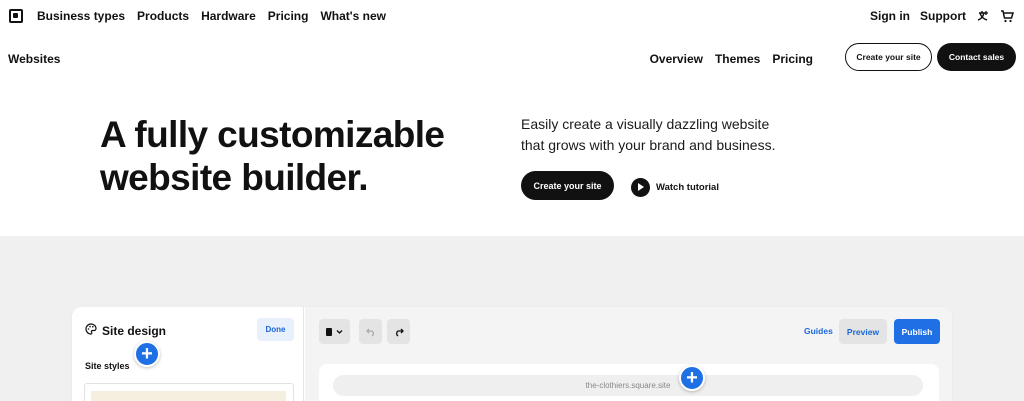 The height and width of the screenshot is (401, 1024). I want to click on site-design-heading: Site design, so click(125, 330).